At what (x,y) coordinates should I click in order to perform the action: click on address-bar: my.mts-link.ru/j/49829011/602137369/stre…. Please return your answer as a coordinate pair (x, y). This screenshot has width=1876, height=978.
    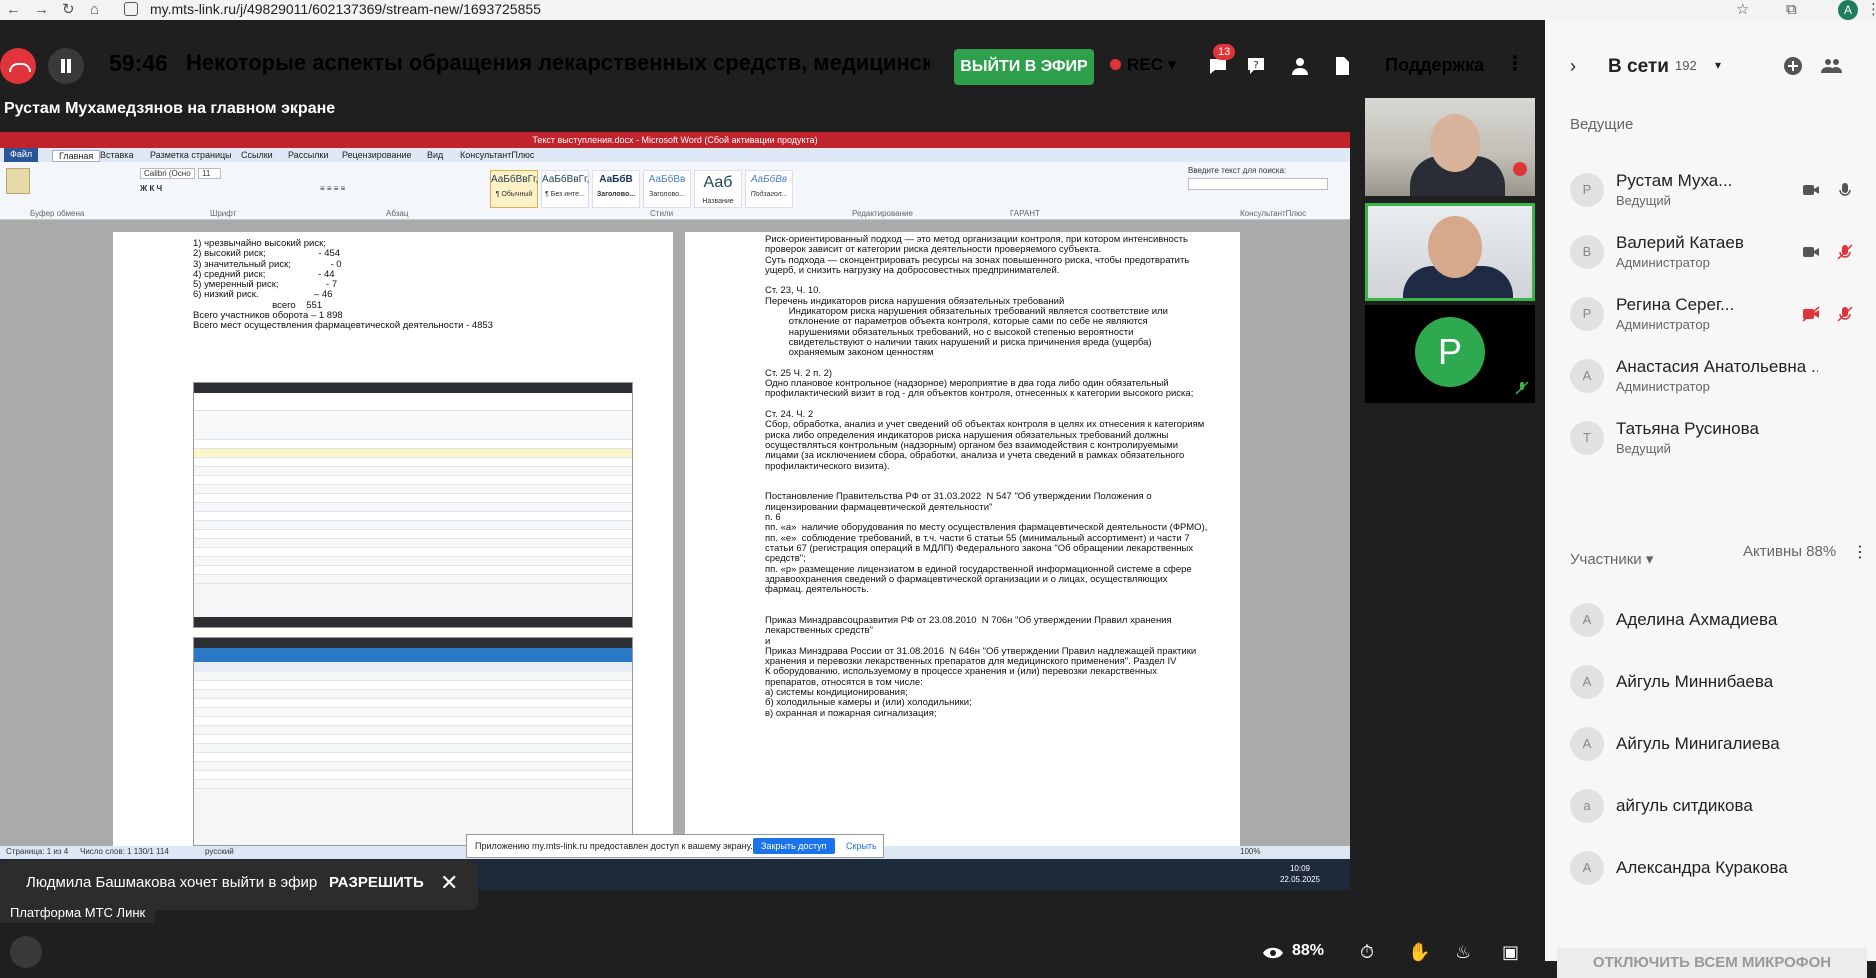
    Looking at the image, I should click on (345, 9).